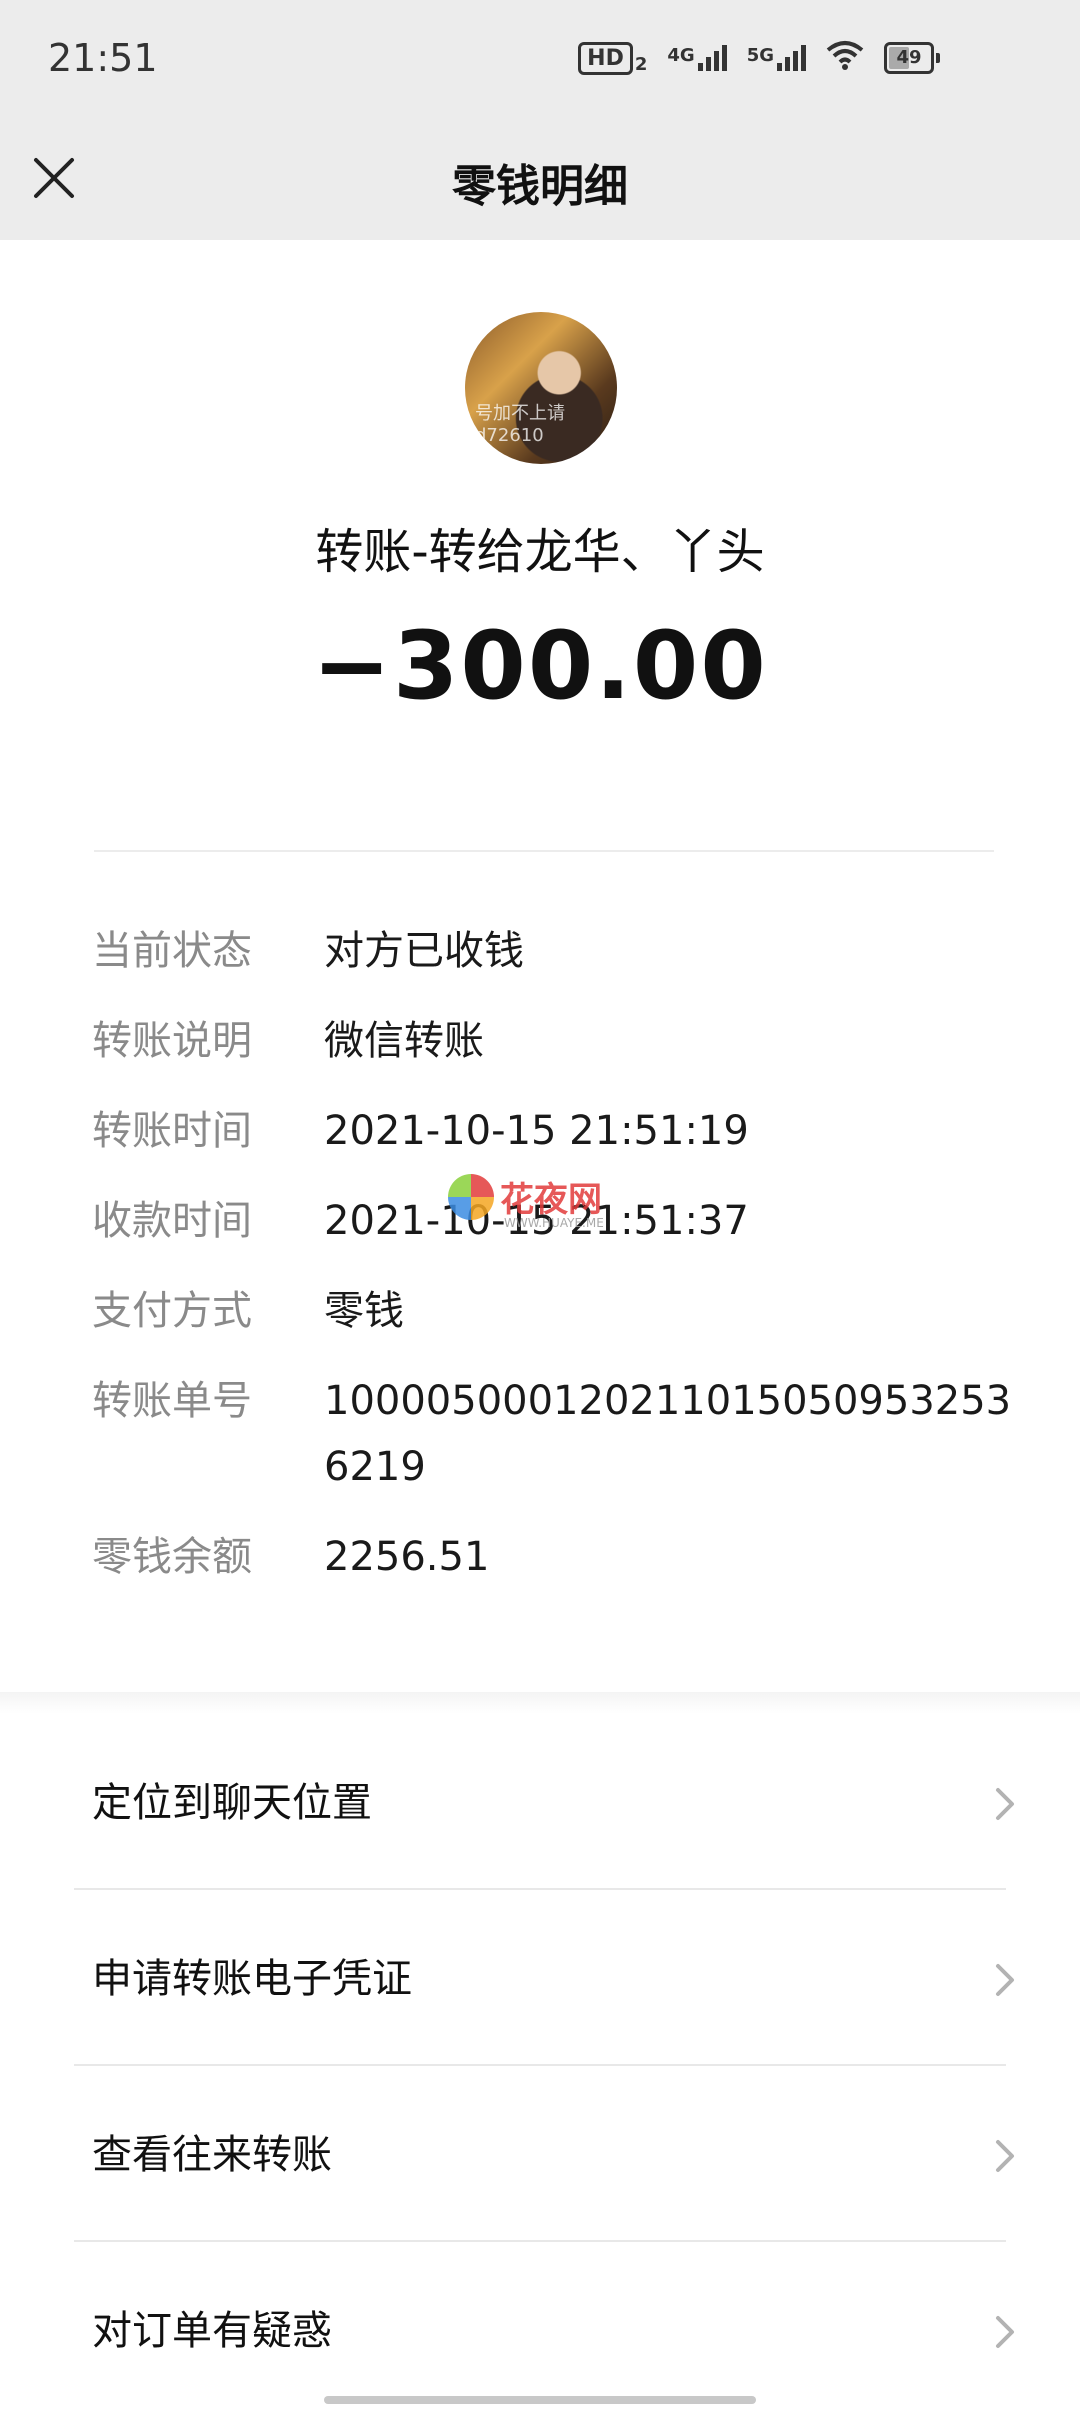 The height and width of the screenshot is (2418, 1080). Describe the element at coordinates (554, 1223) in the screenshot. I see `watermark-sub: WWW.HUAYE.ME` at that location.